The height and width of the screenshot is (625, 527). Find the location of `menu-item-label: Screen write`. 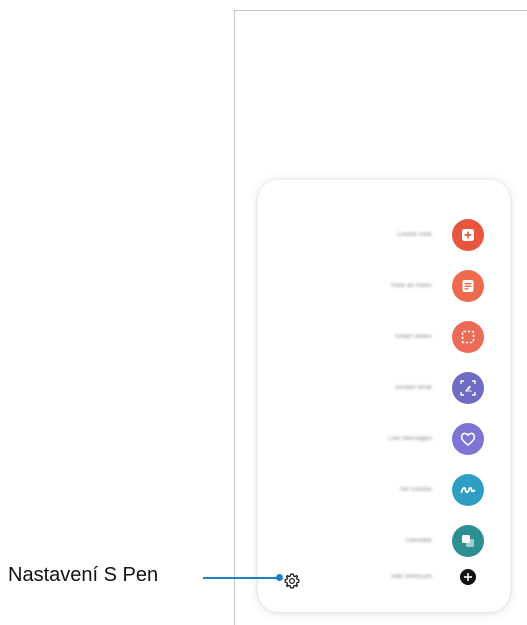

menu-item-label: Screen write is located at coordinates (413, 388).